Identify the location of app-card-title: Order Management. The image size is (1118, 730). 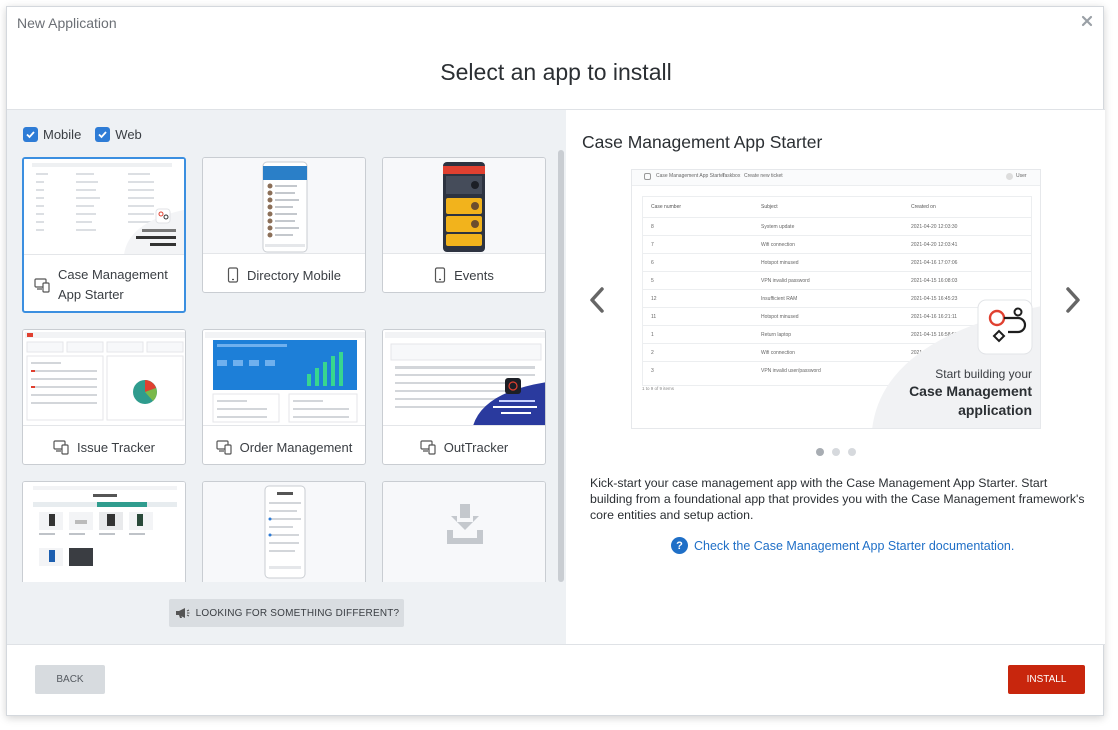
(296, 447).